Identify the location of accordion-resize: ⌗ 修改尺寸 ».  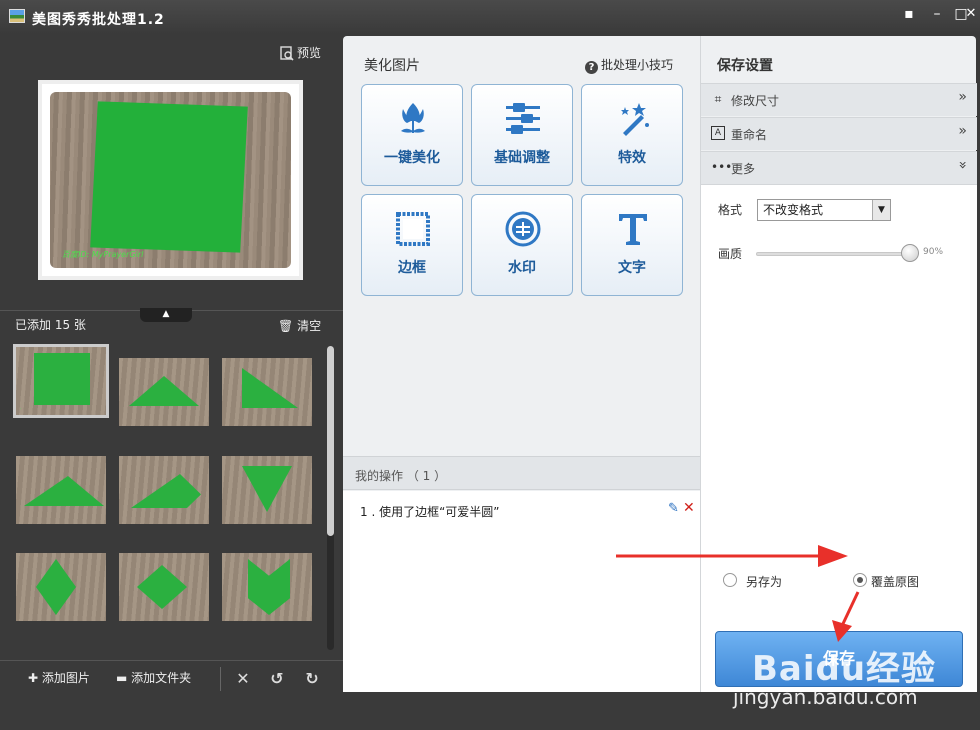
(839, 99).